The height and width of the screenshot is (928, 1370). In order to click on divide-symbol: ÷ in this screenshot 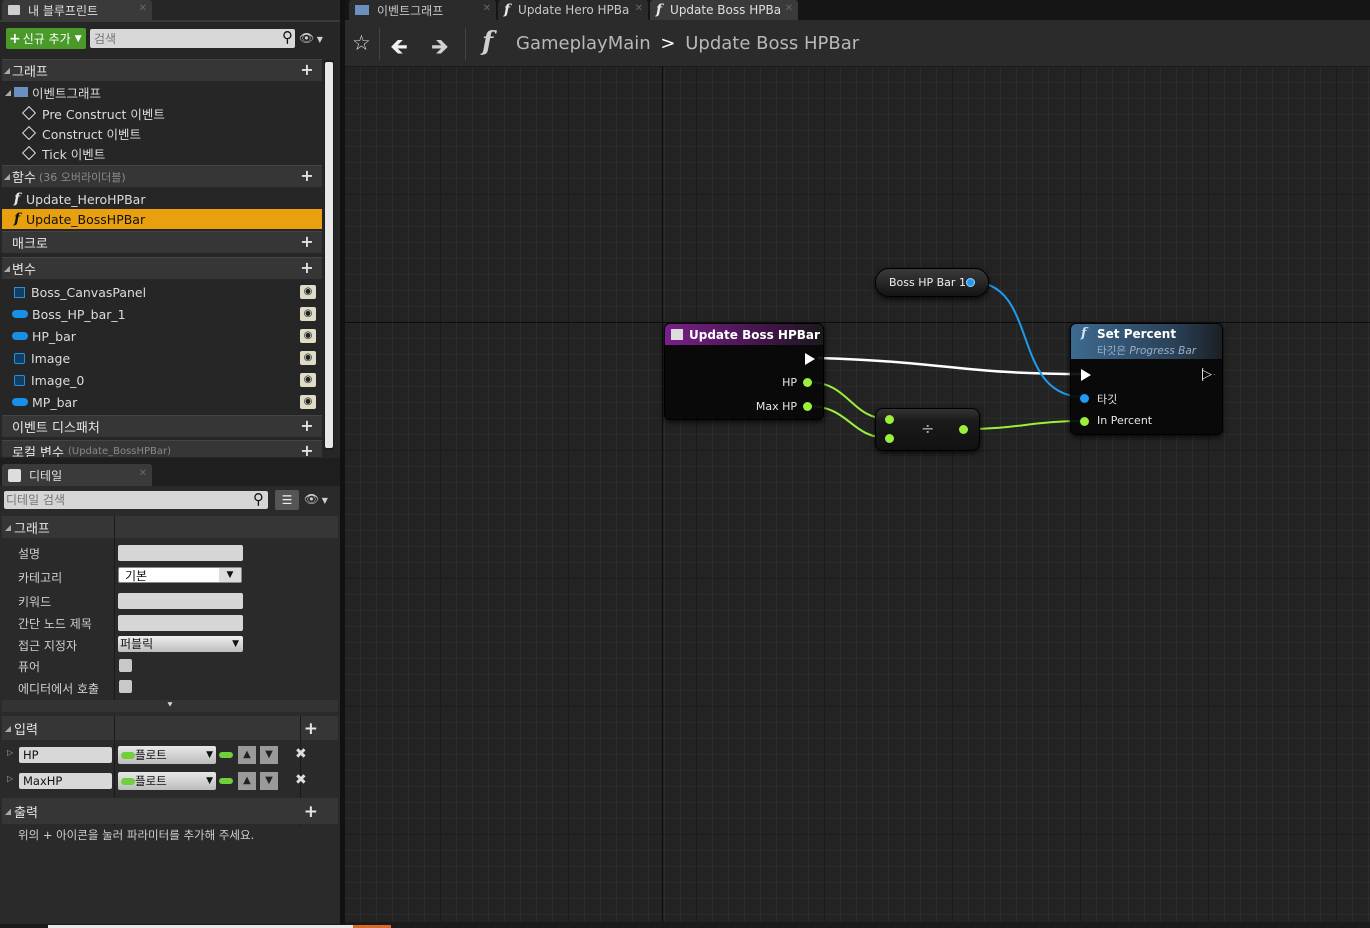, I will do `click(928, 428)`.